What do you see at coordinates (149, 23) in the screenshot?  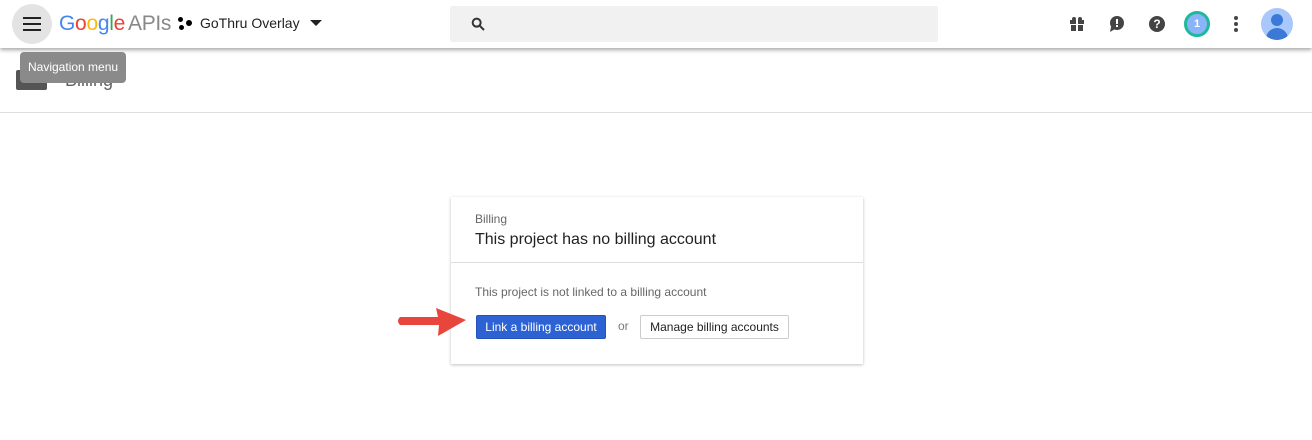 I see `logo-apis: APIs` at bounding box center [149, 23].